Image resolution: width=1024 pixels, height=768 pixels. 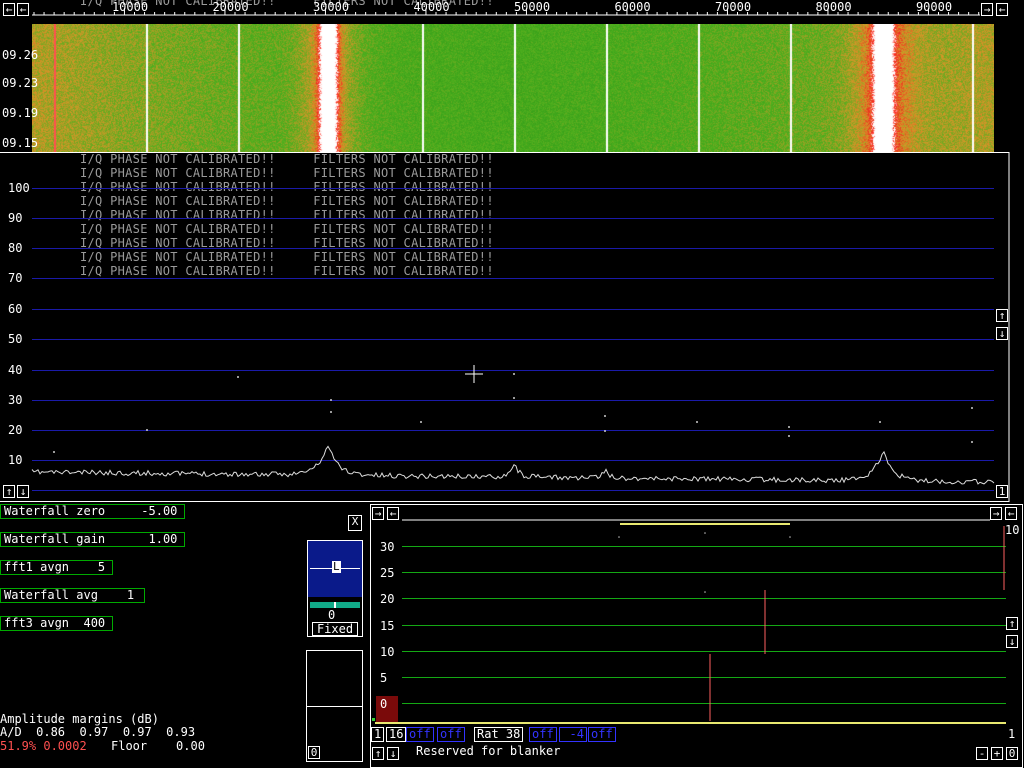 What do you see at coordinates (387, 573) in the screenshot?
I see `baseband-y-label: 25` at bounding box center [387, 573].